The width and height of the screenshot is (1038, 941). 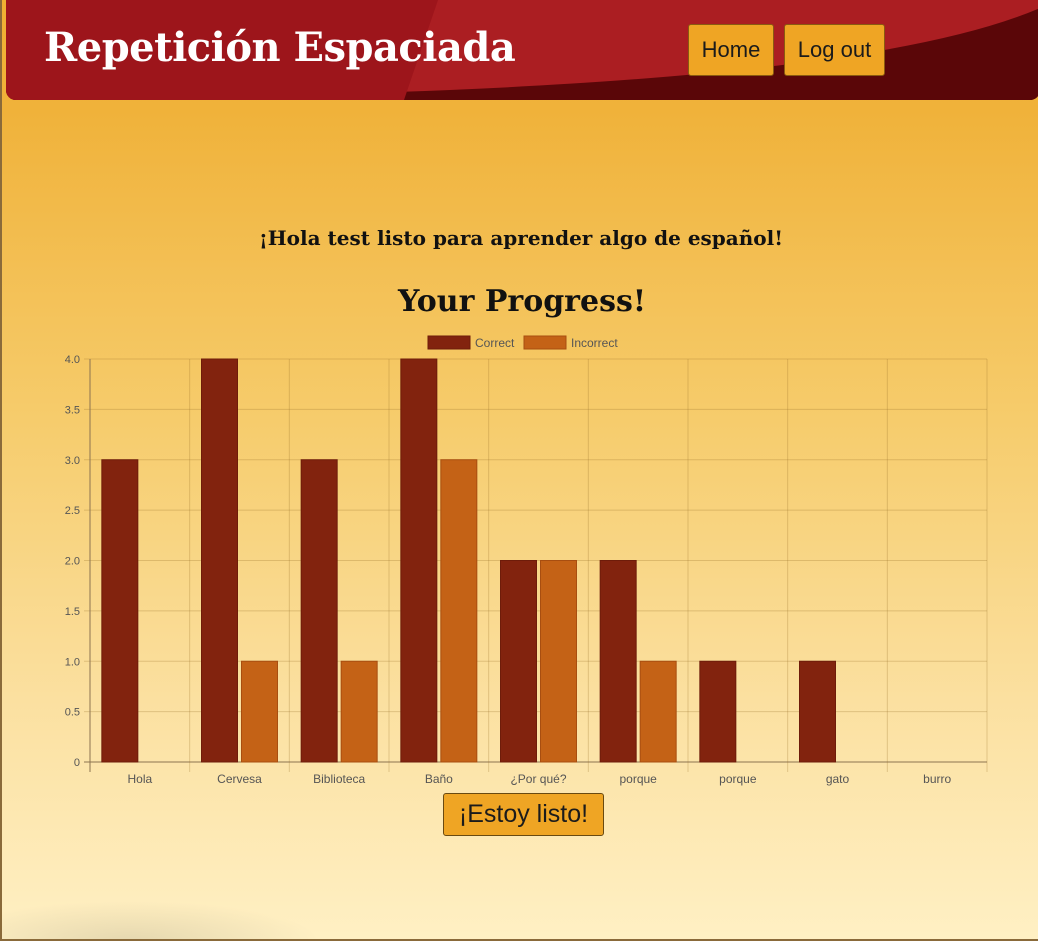 What do you see at coordinates (72, 410) in the screenshot?
I see `y-tick-label: 3.5` at bounding box center [72, 410].